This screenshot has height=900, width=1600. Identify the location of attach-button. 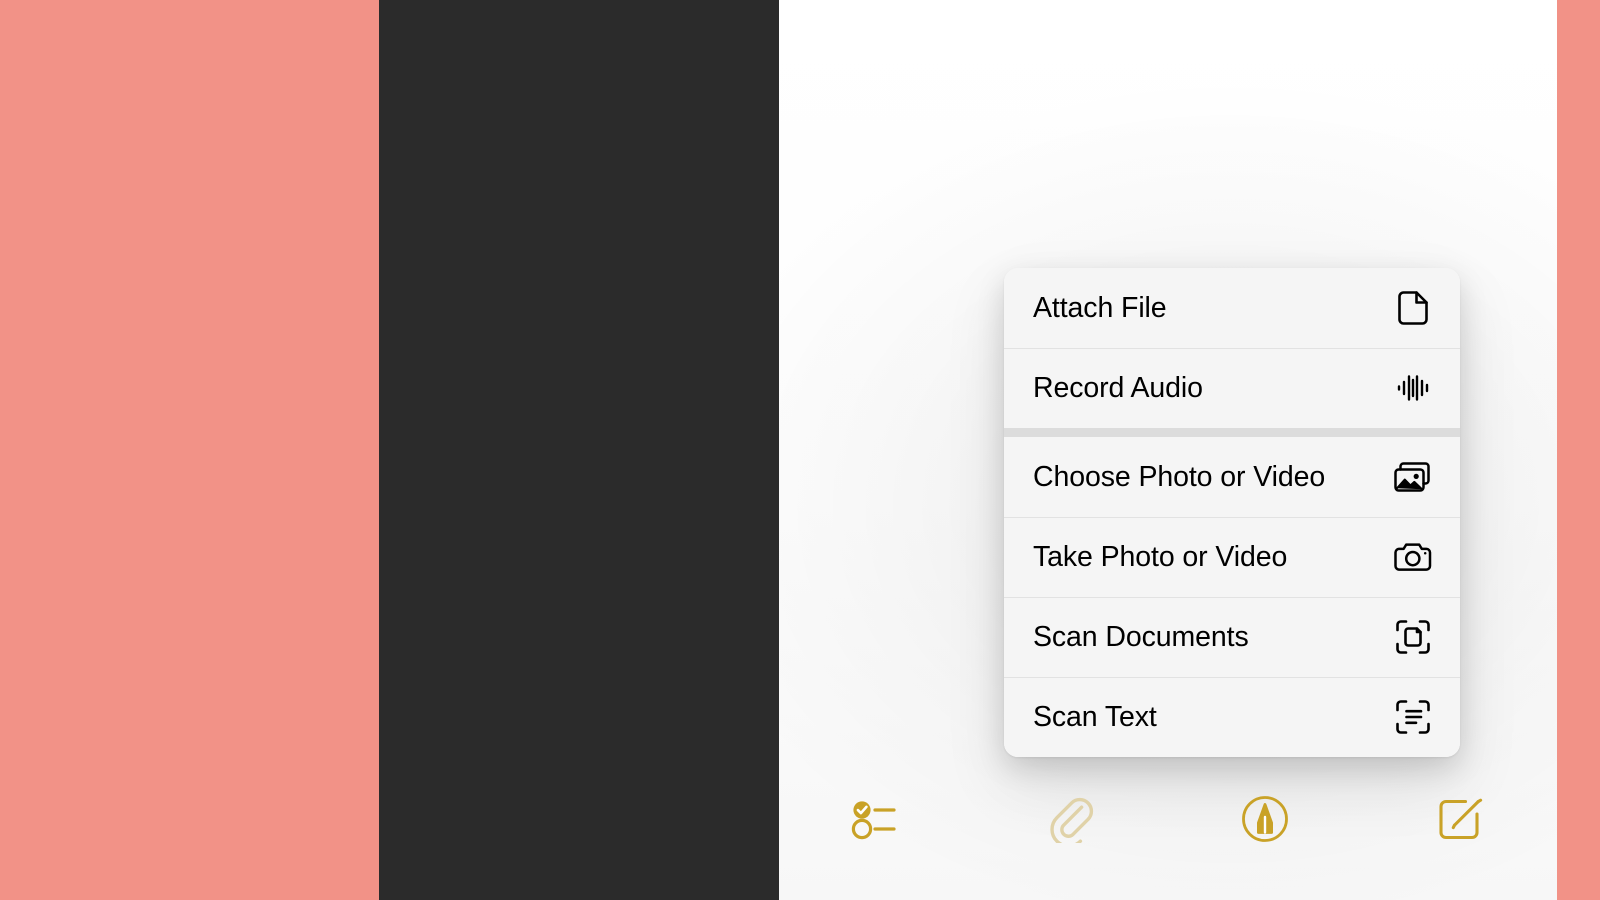
(1071, 819).